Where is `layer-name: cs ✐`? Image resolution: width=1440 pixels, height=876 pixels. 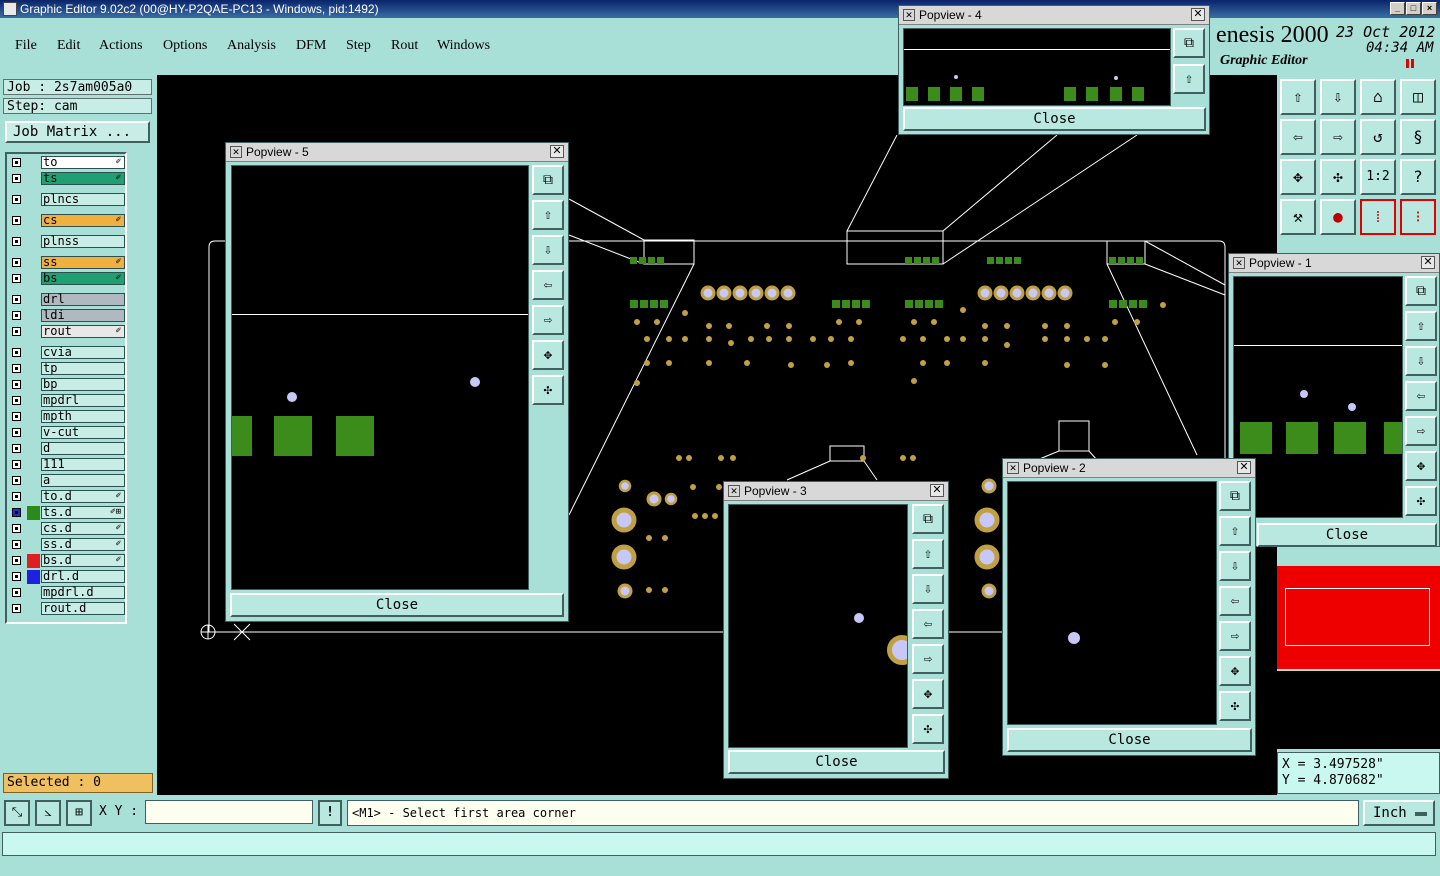 layer-name: cs ✐ is located at coordinates (83, 220).